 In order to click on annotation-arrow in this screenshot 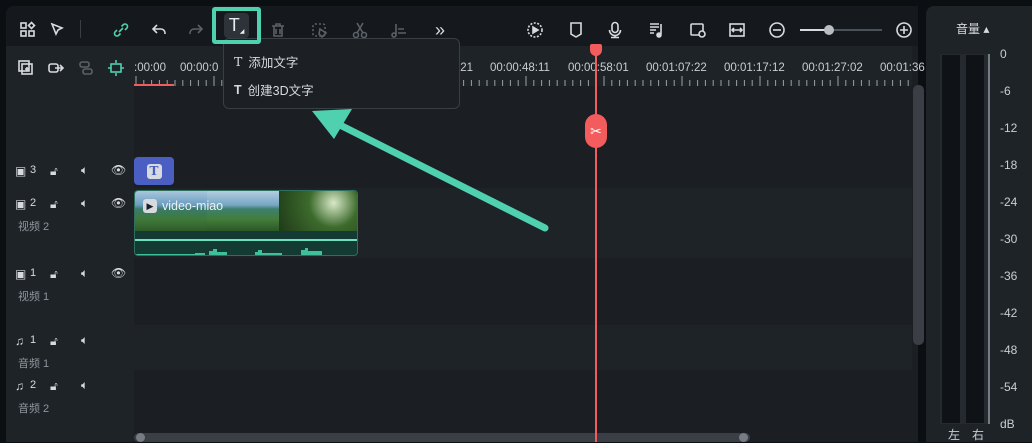, I will do `click(430, 170)`.